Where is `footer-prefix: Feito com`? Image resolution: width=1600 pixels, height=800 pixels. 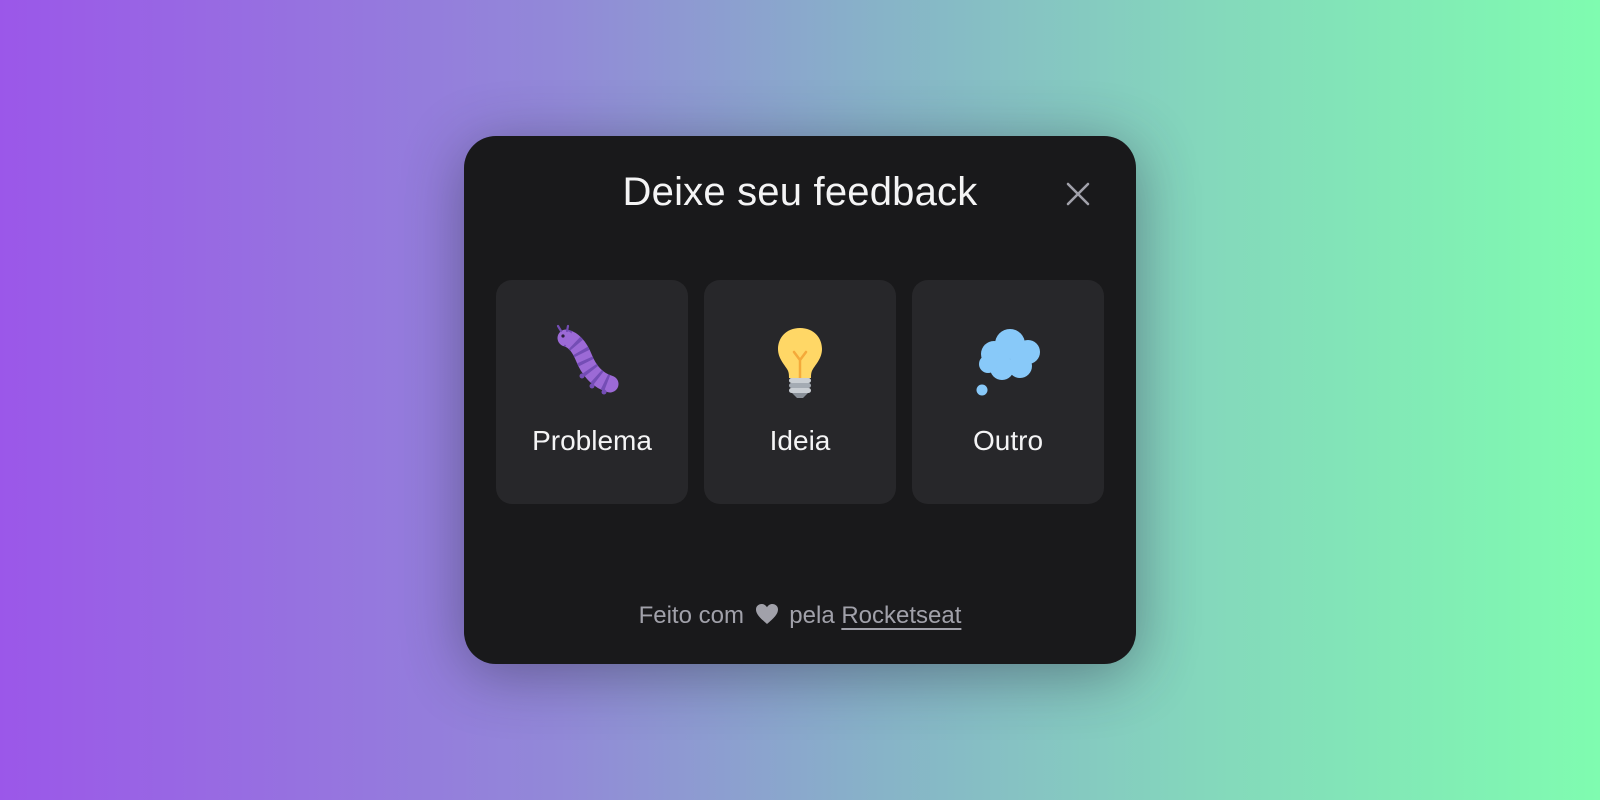 footer-prefix: Feito com is located at coordinates (691, 615).